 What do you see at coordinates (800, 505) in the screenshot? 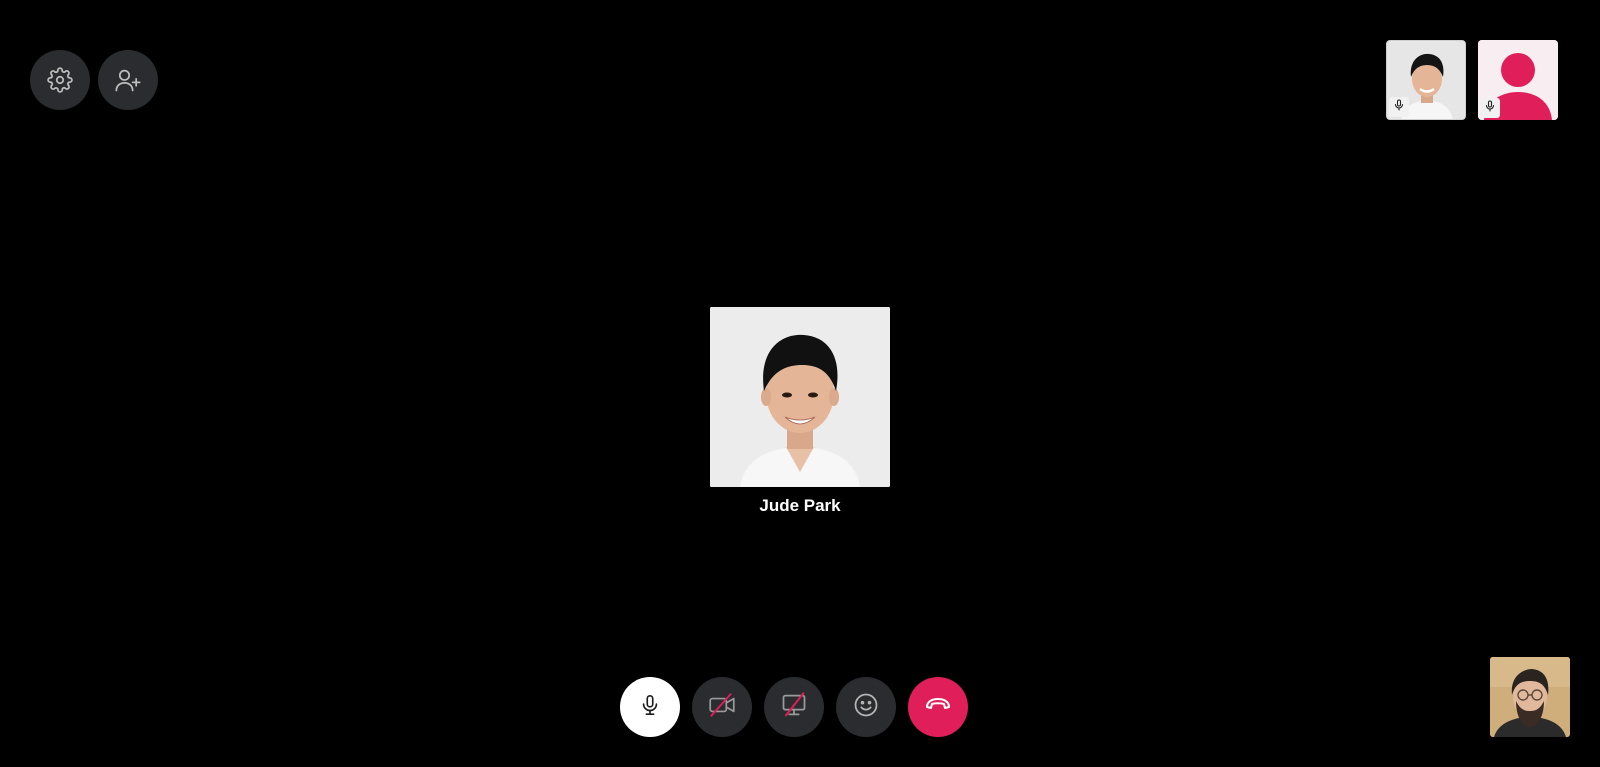
I see `active-speaker-name: Jude Park` at bounding box center [800, 505].